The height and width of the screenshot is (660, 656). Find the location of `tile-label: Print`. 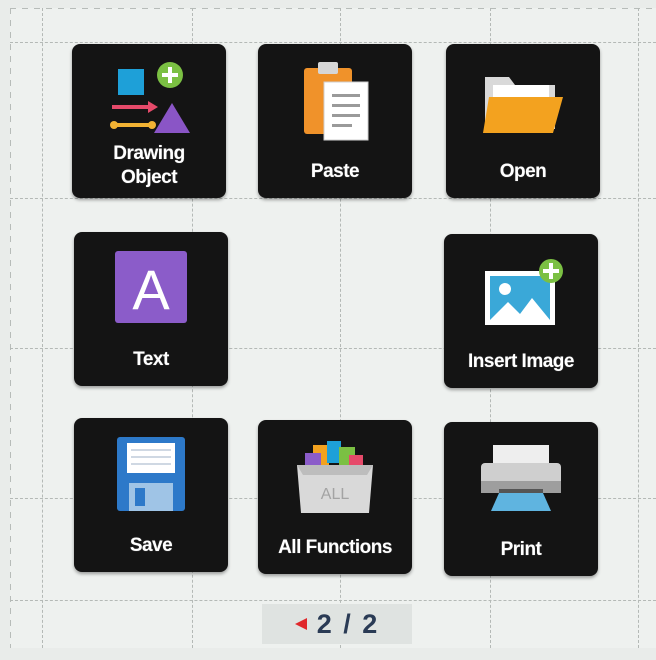

tile-label: Print is located at coordinates (521, 549).